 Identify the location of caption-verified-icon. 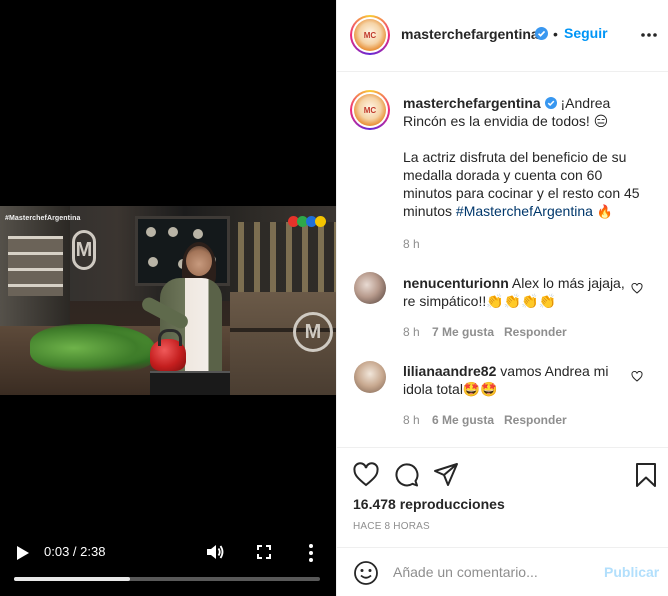
(550, 103).